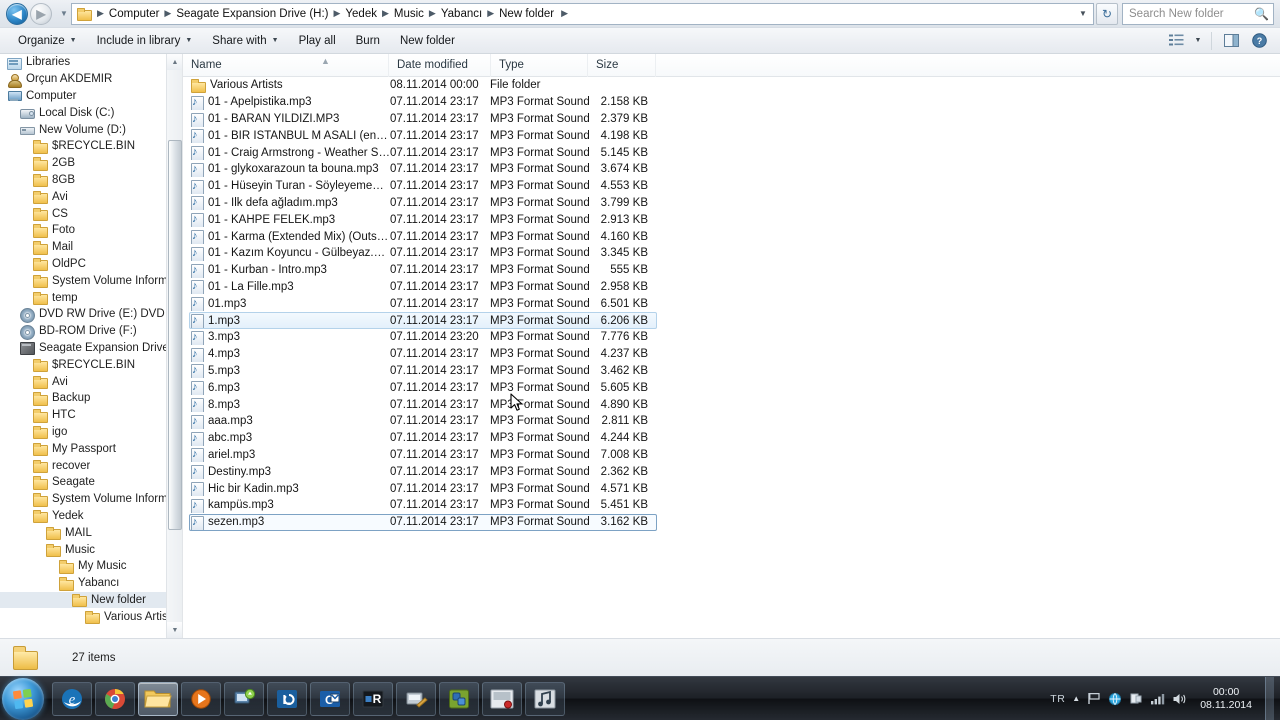 This screenshot has height=720, width=1280. What do you see at coordinates (17, 13) in the screenshot?
I see `back-button: ◀` at bounding box center [17, 13].